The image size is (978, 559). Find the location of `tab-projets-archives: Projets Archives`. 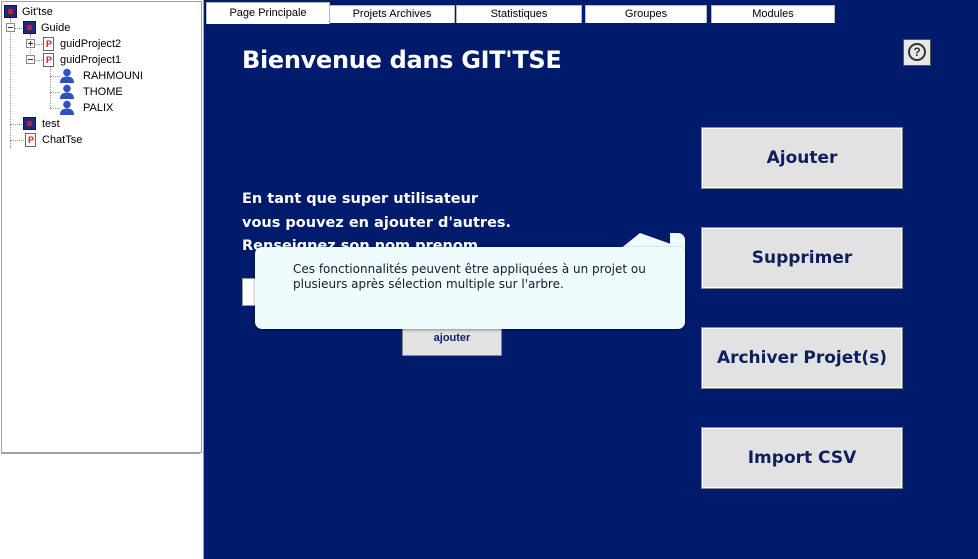

tab-projets-archives: Projets Archives is located at coordinates (392, 14).